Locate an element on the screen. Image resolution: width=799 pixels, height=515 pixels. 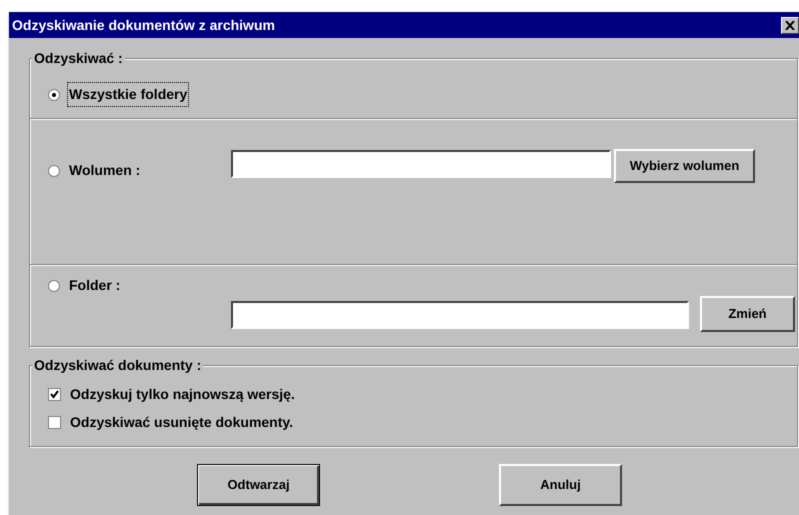
action-button: Wybierz wolumen is located at coordinates (684, 166).